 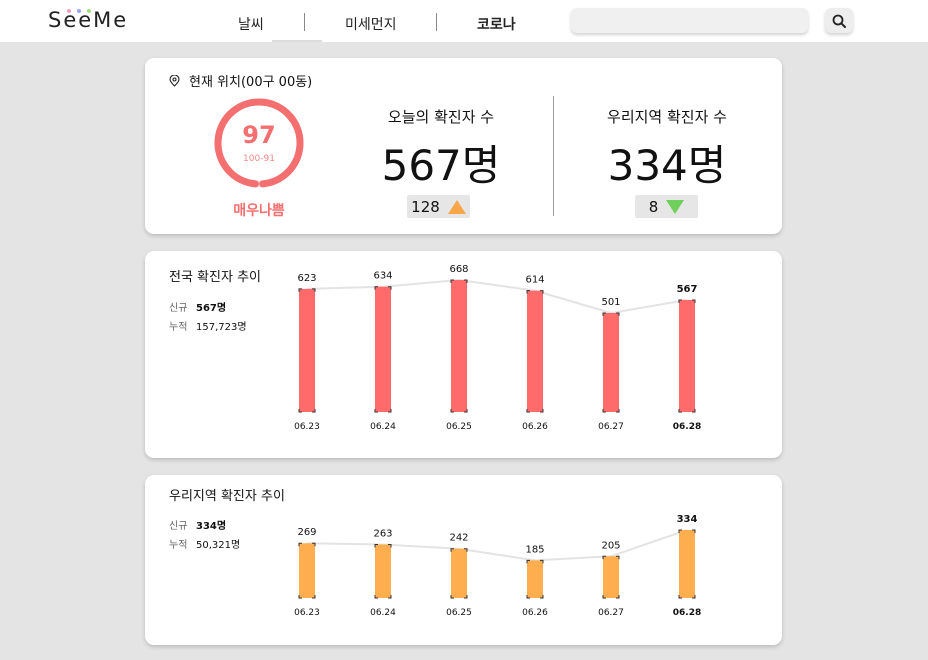 What do you see at coordinates (382, 533) in the screenshot?
I see `bar-value-label: 263` at bounding box center [382, 533].